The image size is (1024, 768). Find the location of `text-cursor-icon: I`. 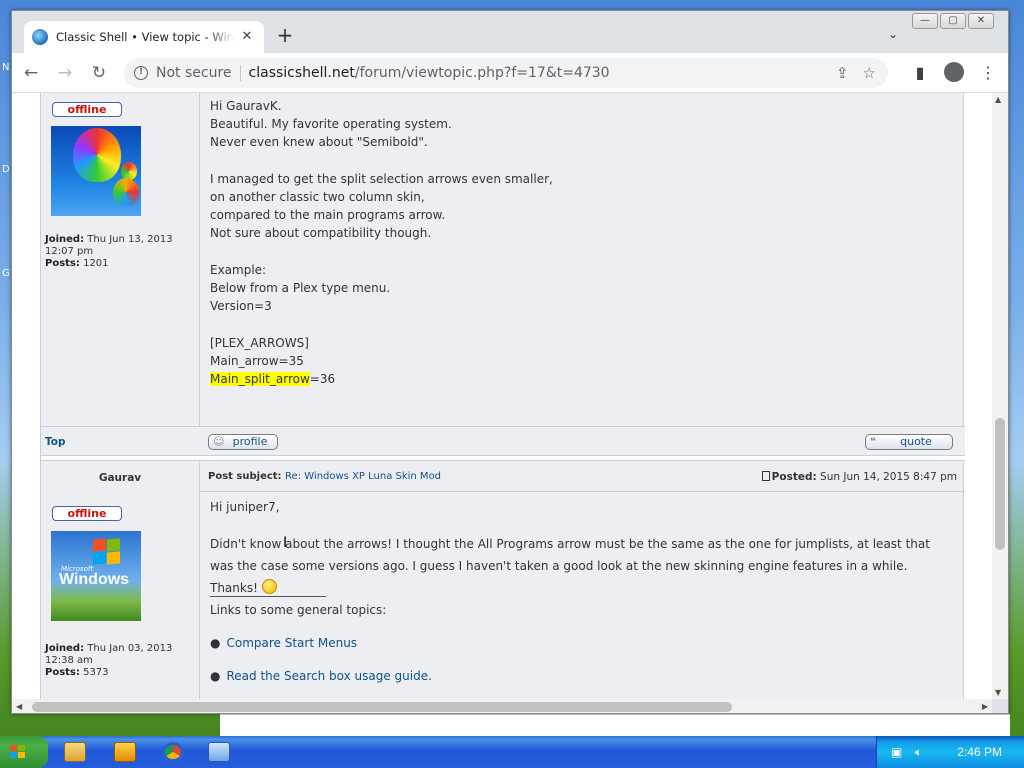

text-cursor-icon: I is located at coordinates (285, 543).